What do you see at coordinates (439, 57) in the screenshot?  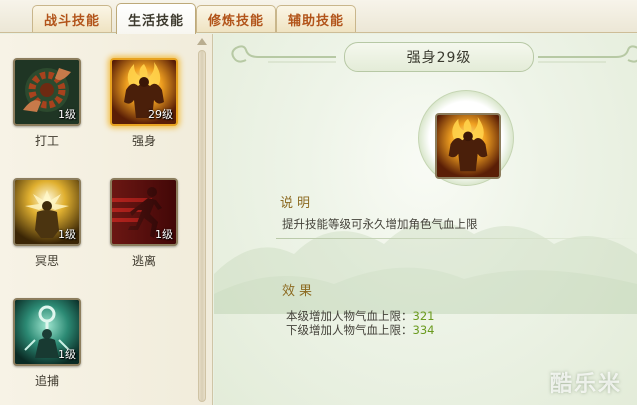 I see `skill-title-banner: 强身29级` at bounding box center [439, 57].